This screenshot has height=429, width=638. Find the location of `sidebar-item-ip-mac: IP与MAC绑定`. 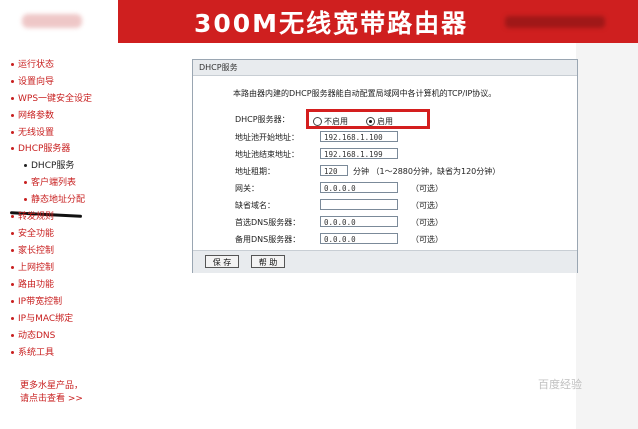

sidebar-item-ip-mac: IP与MAC绑定 is located at coordinates (42, 319).